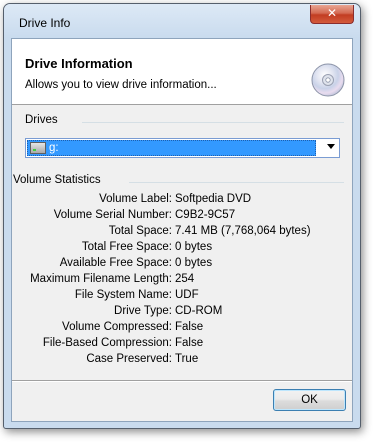 This screenshot has height=447, width=378. What do you see at coordinates (42, 120) in the screenshot?
I see `drives-group-label: Drives` at bounding box center [42, 120].